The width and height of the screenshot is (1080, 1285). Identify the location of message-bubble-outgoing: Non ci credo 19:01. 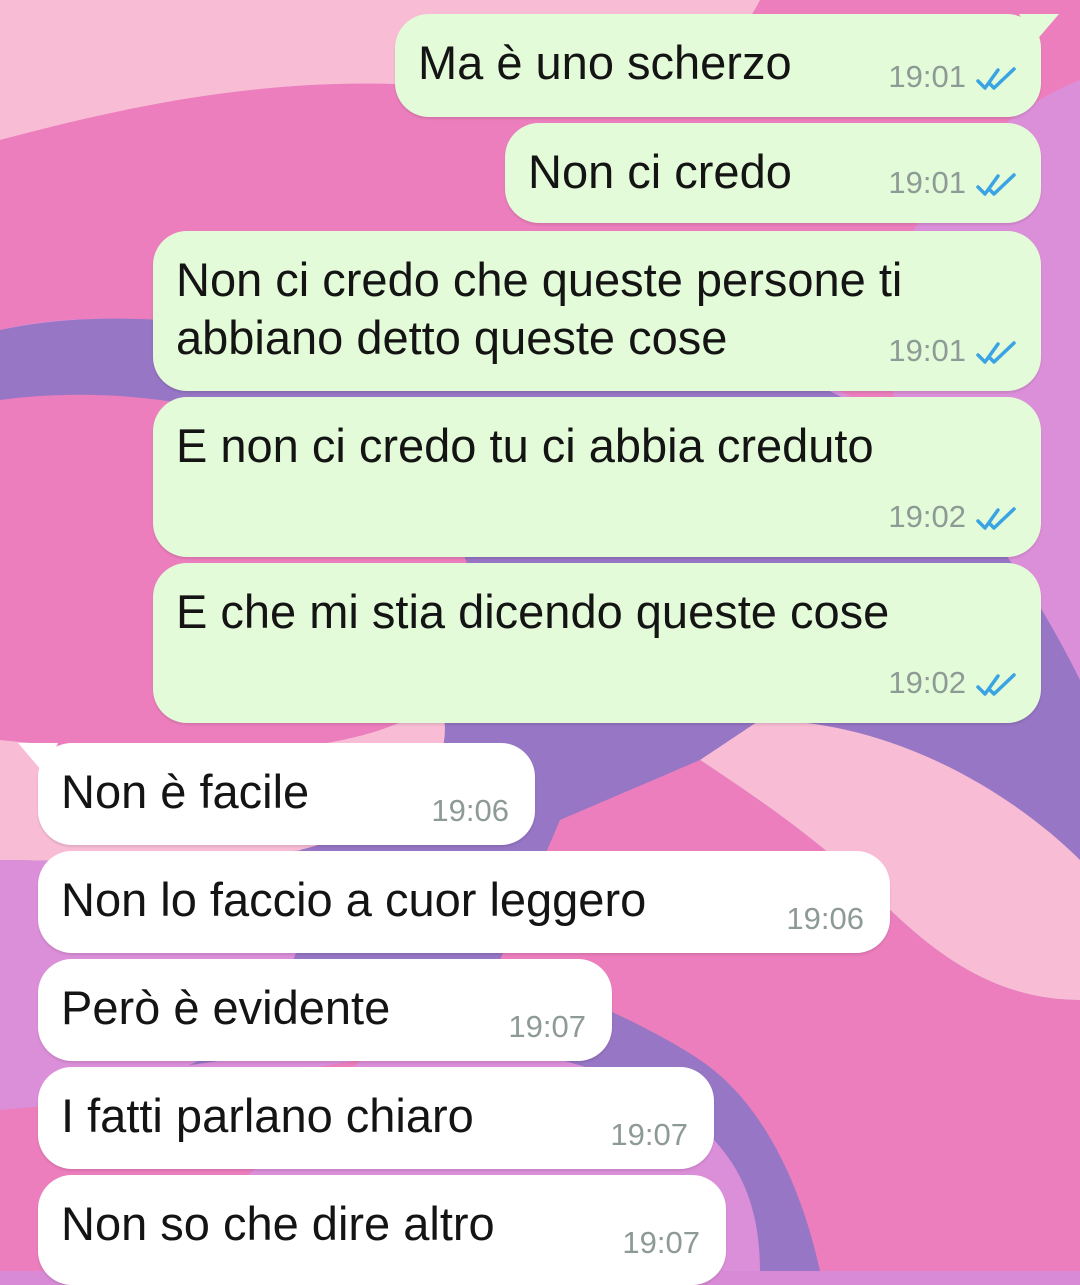
(773, 173).